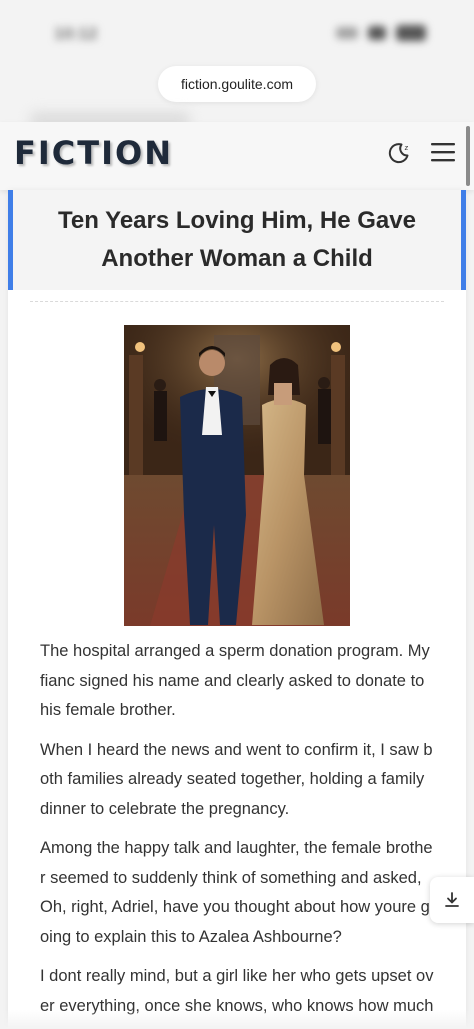 The height and width of the screenshot is (1029, 474). What do you see at coordinates (347, 32) in the screenshot?
I see `signal-icon` at bounding box center [347, 32].